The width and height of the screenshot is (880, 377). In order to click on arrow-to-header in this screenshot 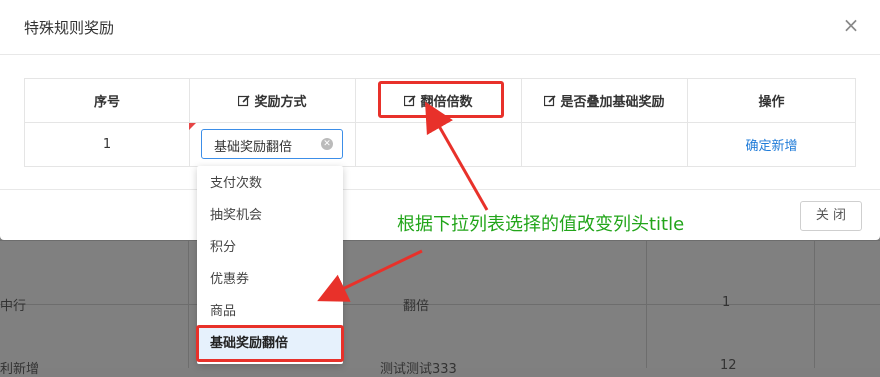, I will do `click(457, 156)`.